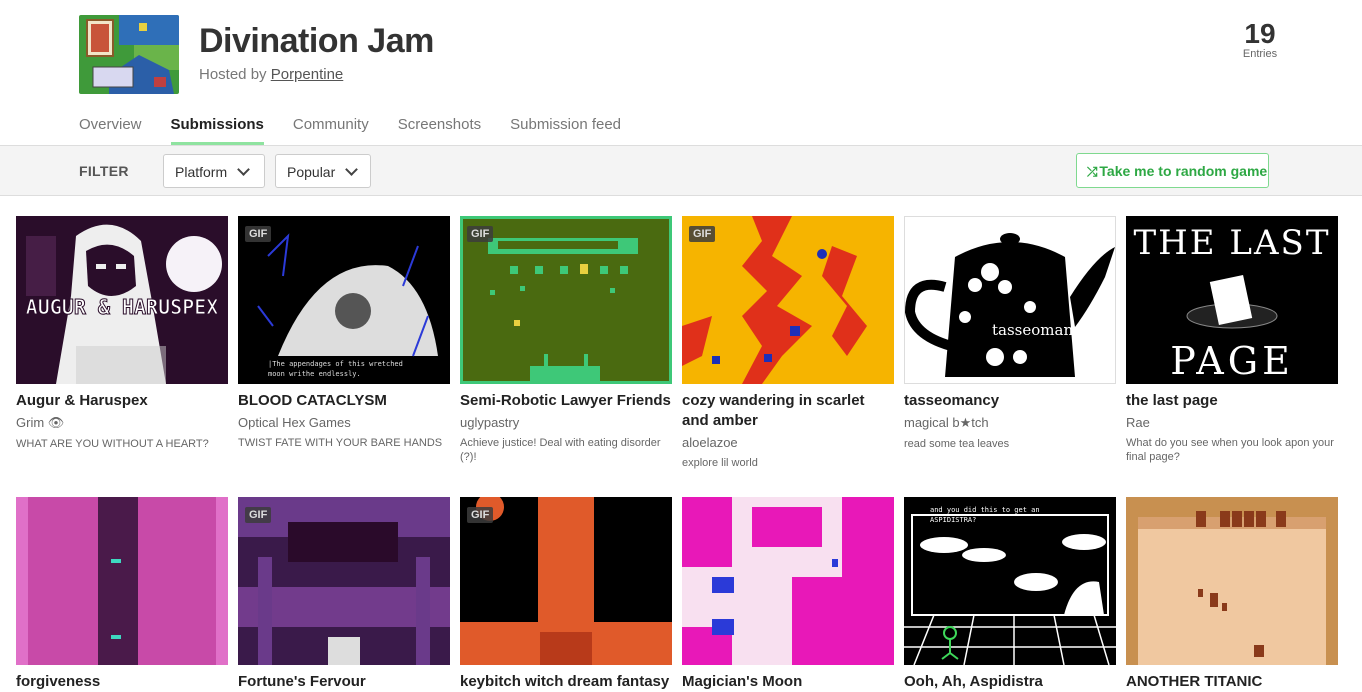 The width and height of the screenshot is (1362, 692). I want to click on entries-count: 19, so click(1260, 33).